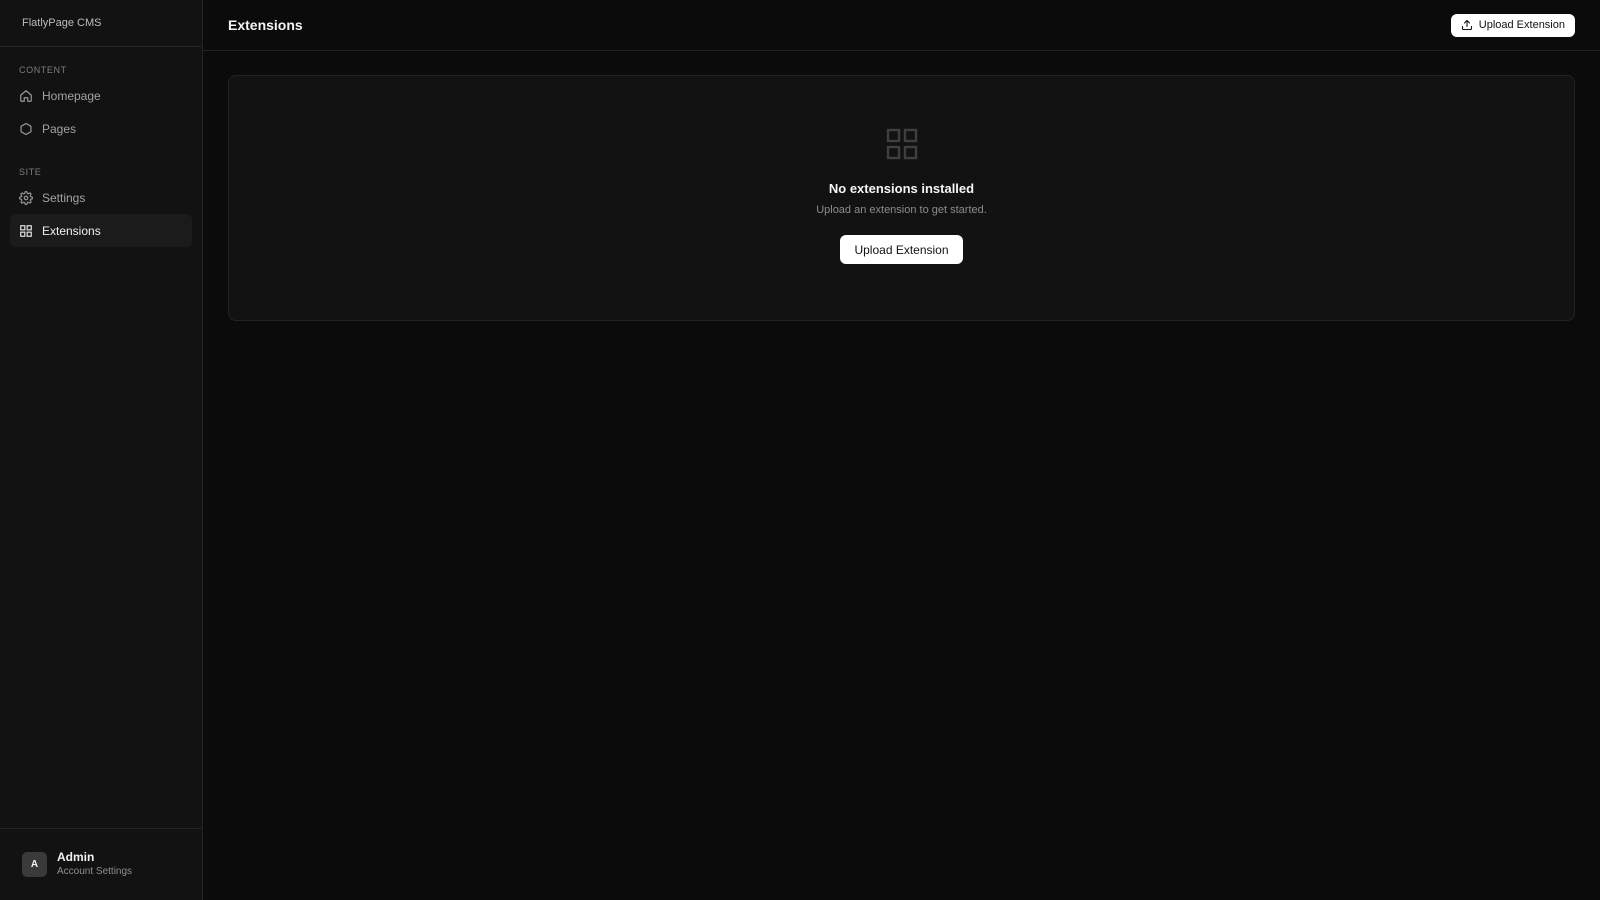 Image resolution: width=1600 pixels, height=900 pixels. What do you see at coordinates (101, 197) in the screenshot?
I see `sidebar-item-settings: Settings` at bounding box center [101, 197].